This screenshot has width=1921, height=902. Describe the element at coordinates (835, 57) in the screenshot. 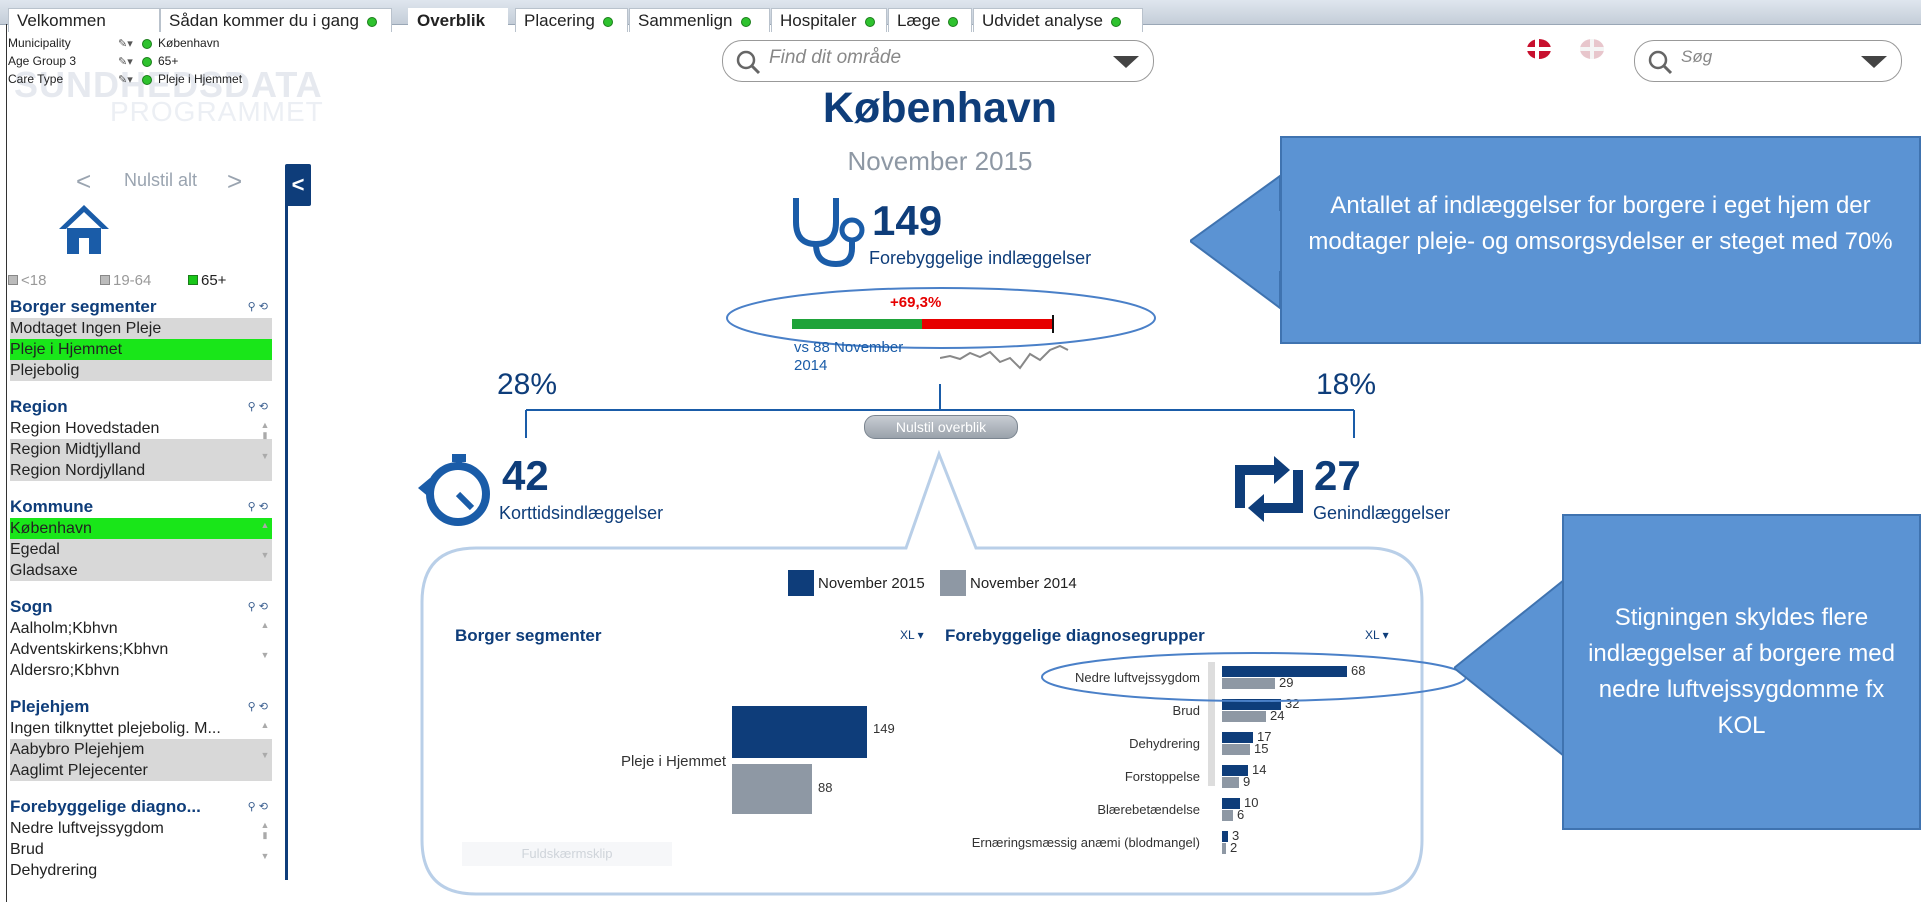

I see `search-placeholder: Find dit område` at that location.